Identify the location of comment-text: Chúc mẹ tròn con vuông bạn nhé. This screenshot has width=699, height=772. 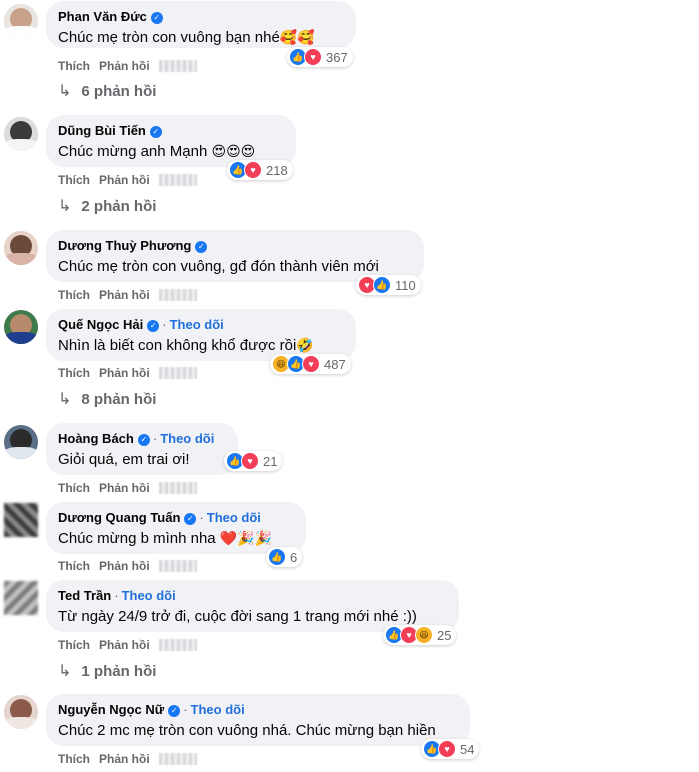
(169, 37).